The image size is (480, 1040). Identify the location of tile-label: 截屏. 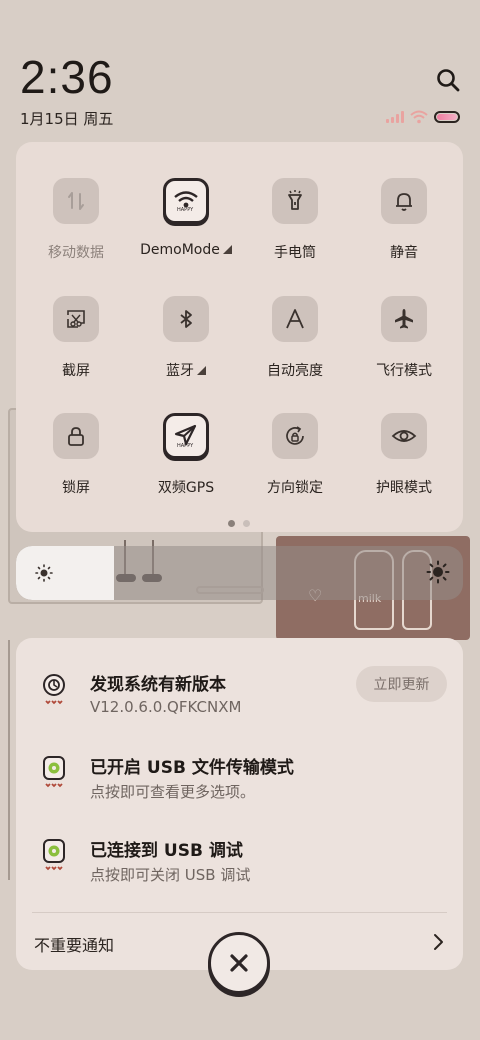
(76, 371).